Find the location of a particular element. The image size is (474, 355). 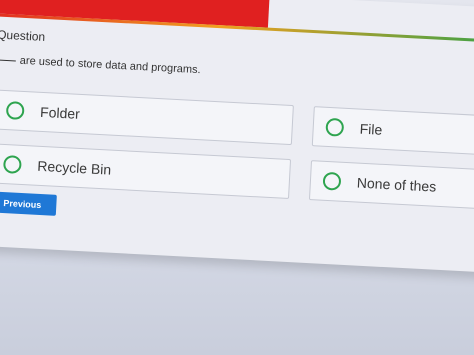

answer-option-file: File is located at coordinates (392, 131).